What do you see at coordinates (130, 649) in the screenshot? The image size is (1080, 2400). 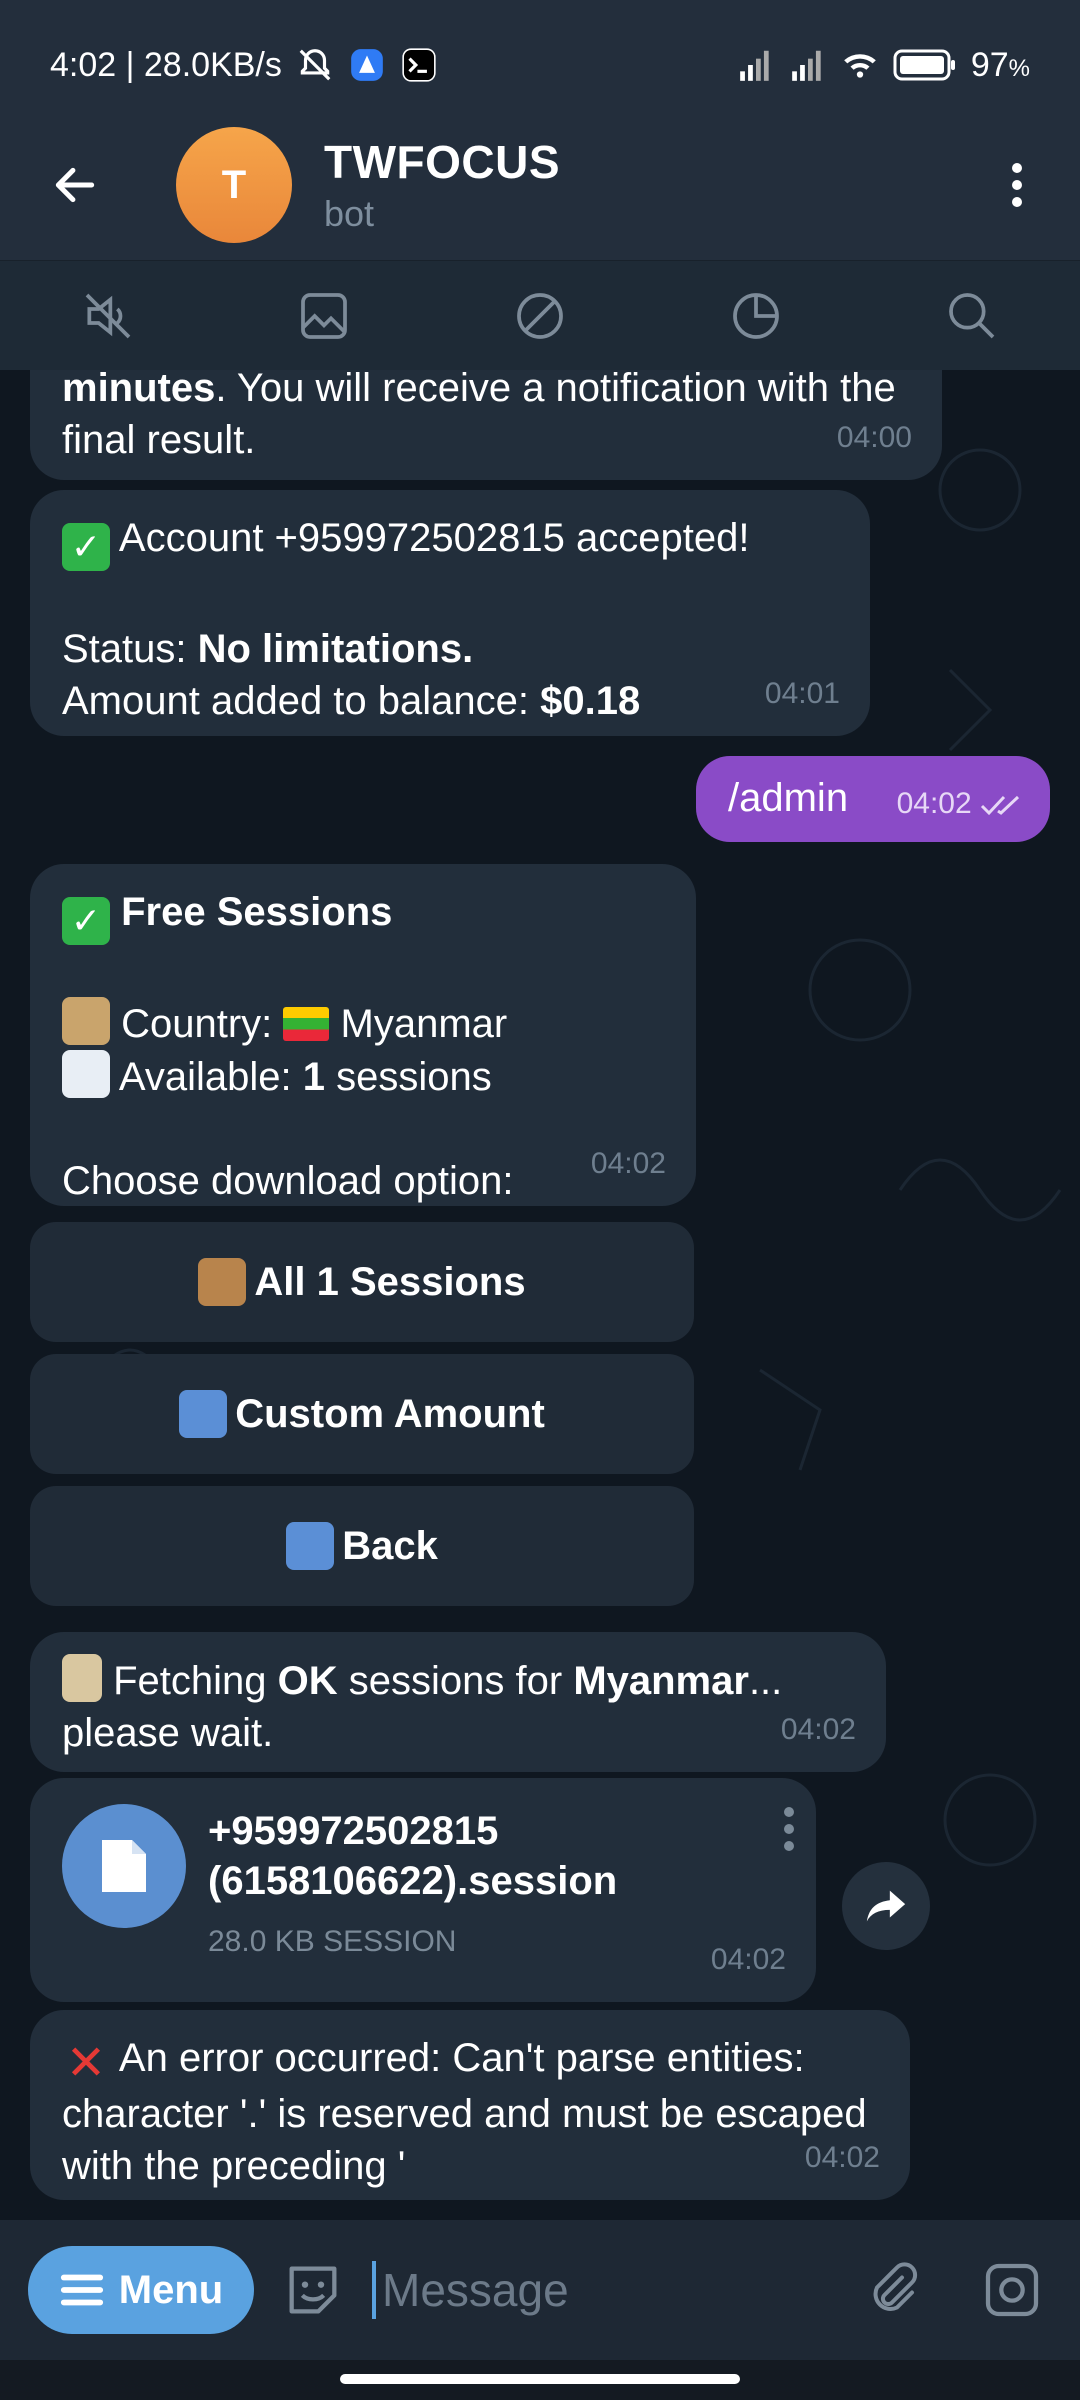 I see `status-label: Status:` at bounding box center [130, 649].